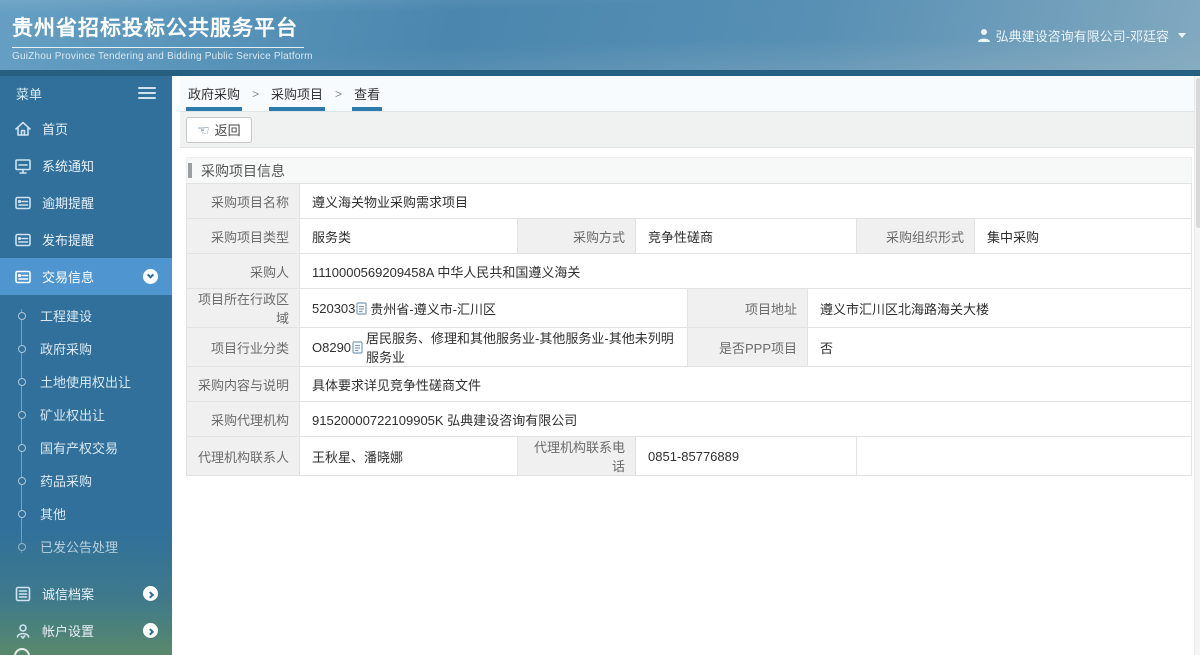 This screenshot has height=655, width=1200. Describe the element at coordinates (408, 236) in the screenshot. I see `field-value: 服务类` at that location.